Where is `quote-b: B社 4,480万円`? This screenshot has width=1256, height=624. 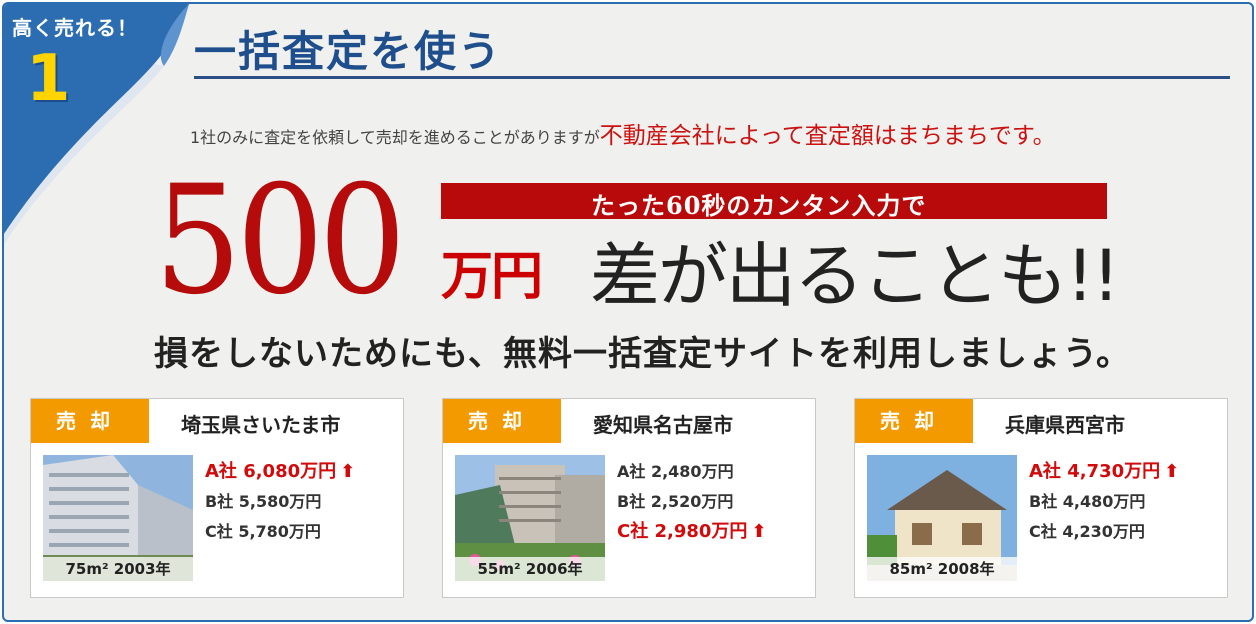 quote-b: B社 4,480万円 is located at coordinates (1087, 501).